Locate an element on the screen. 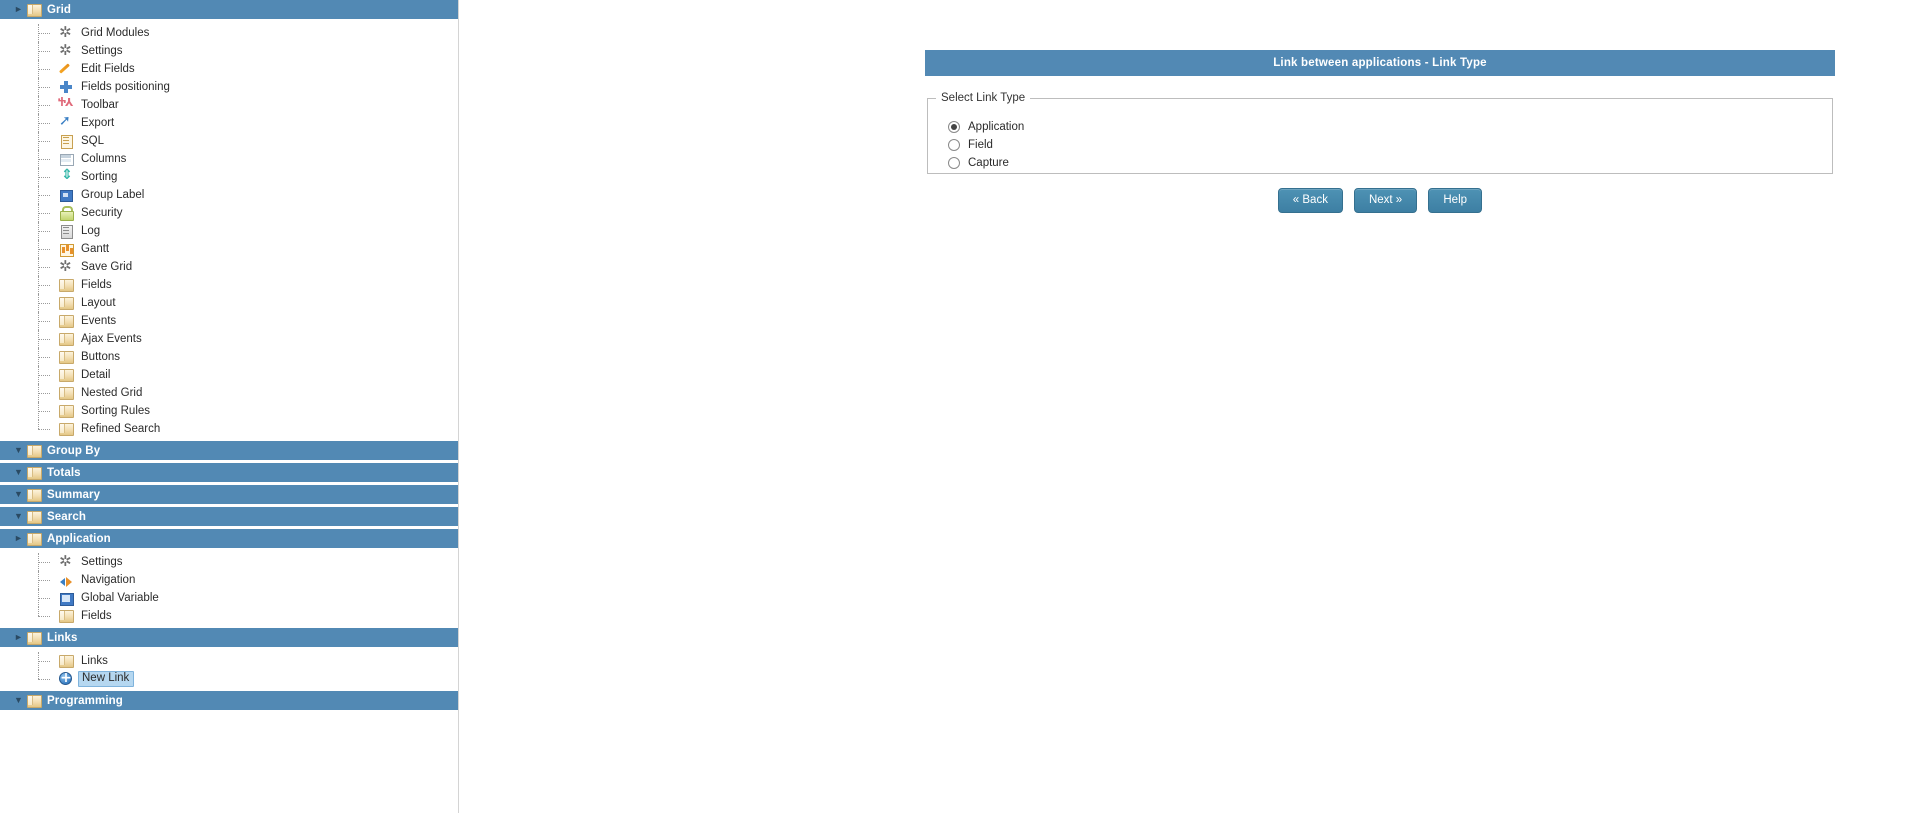  sidebar-item-save-grid: Save Grid is located at coordinates (229, 266).